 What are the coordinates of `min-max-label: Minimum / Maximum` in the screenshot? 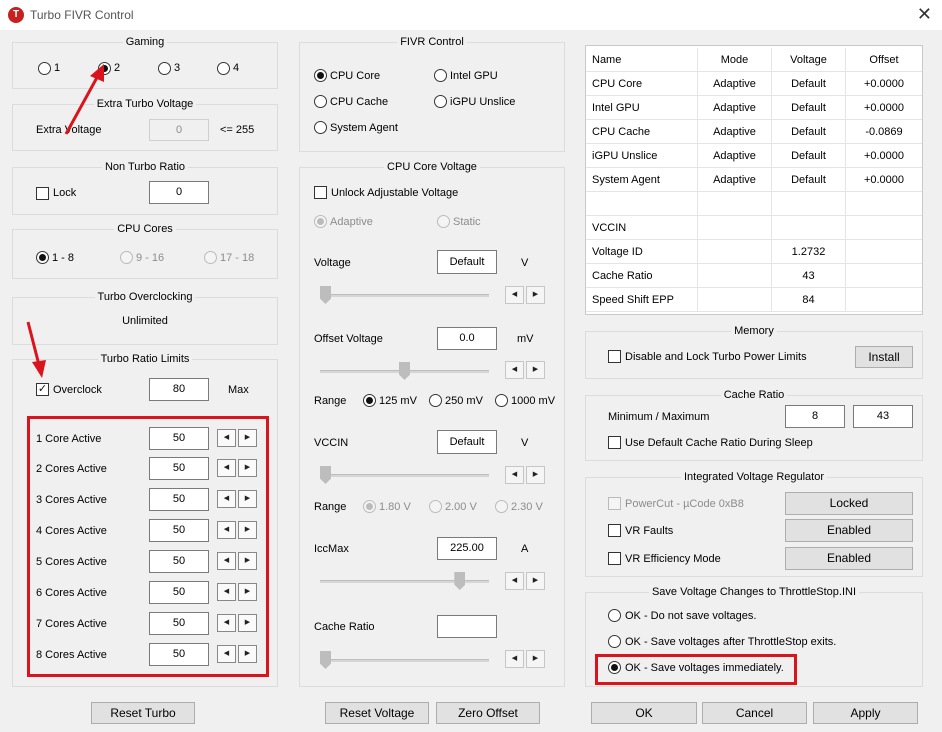 It's located at (659, 417).